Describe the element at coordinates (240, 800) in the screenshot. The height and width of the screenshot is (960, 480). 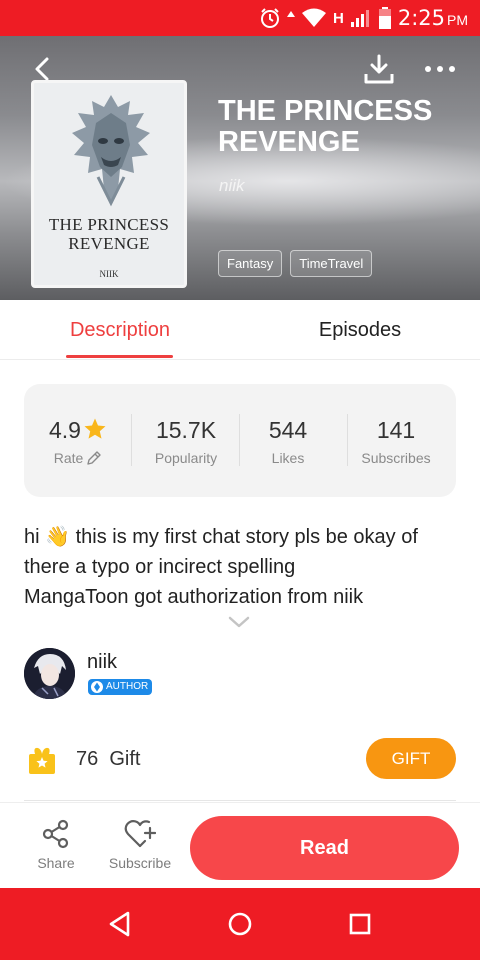
I see `divider` at that location.